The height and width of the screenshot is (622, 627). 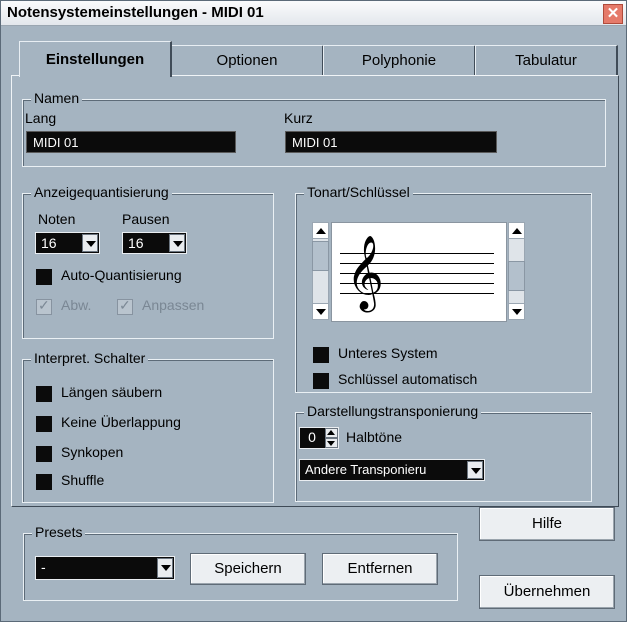 I want to click on stepper-down-button, so click(x=331, y=443).